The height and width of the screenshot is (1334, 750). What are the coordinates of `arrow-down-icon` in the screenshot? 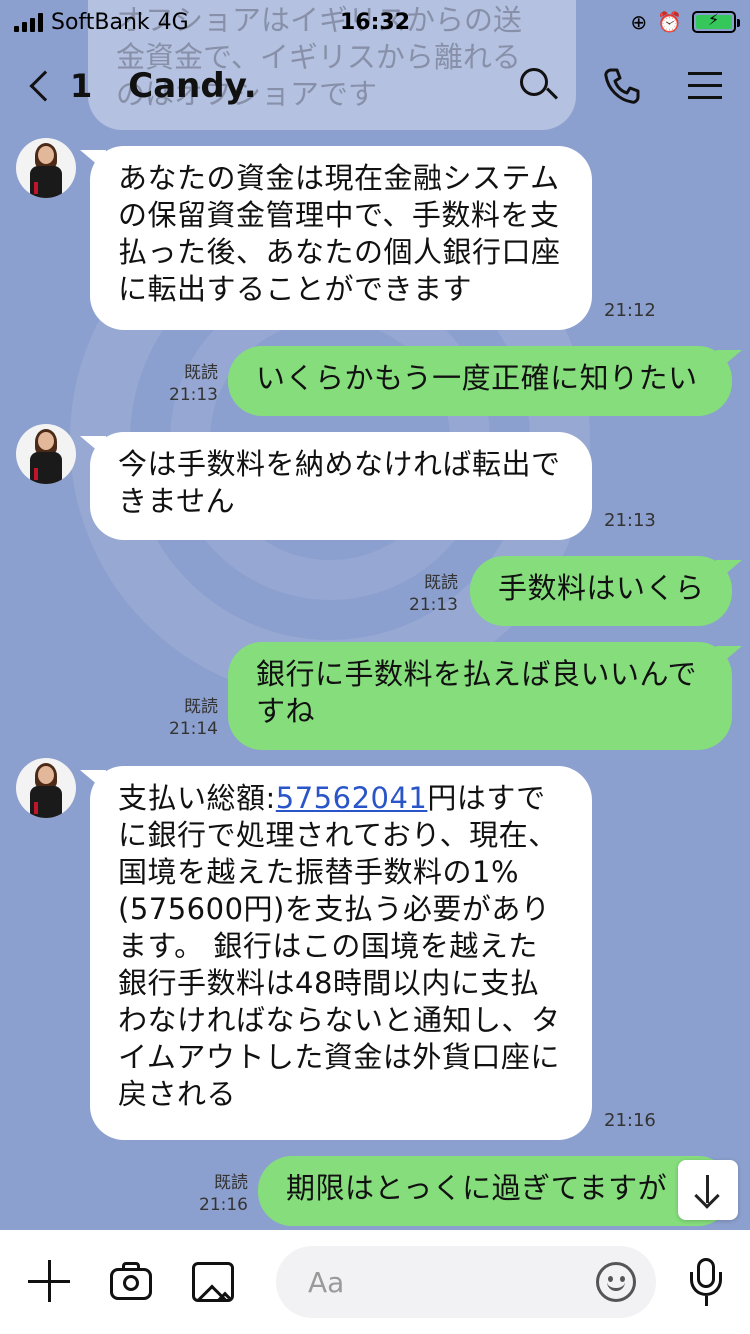 It's located at (708, 1191).